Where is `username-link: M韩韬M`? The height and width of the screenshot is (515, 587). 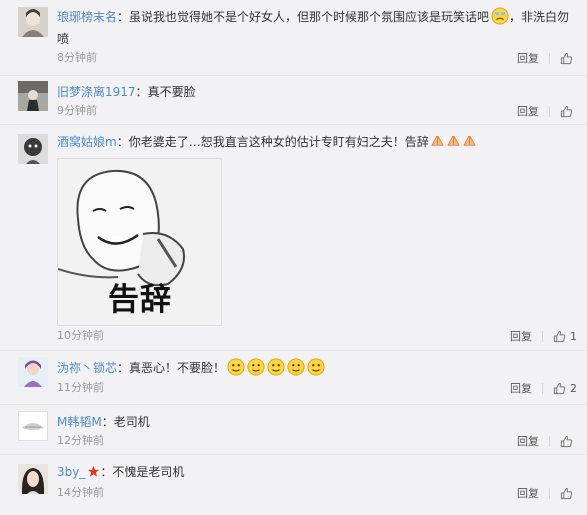
username-link: M韩韬M is located at coordinates (79, 422).